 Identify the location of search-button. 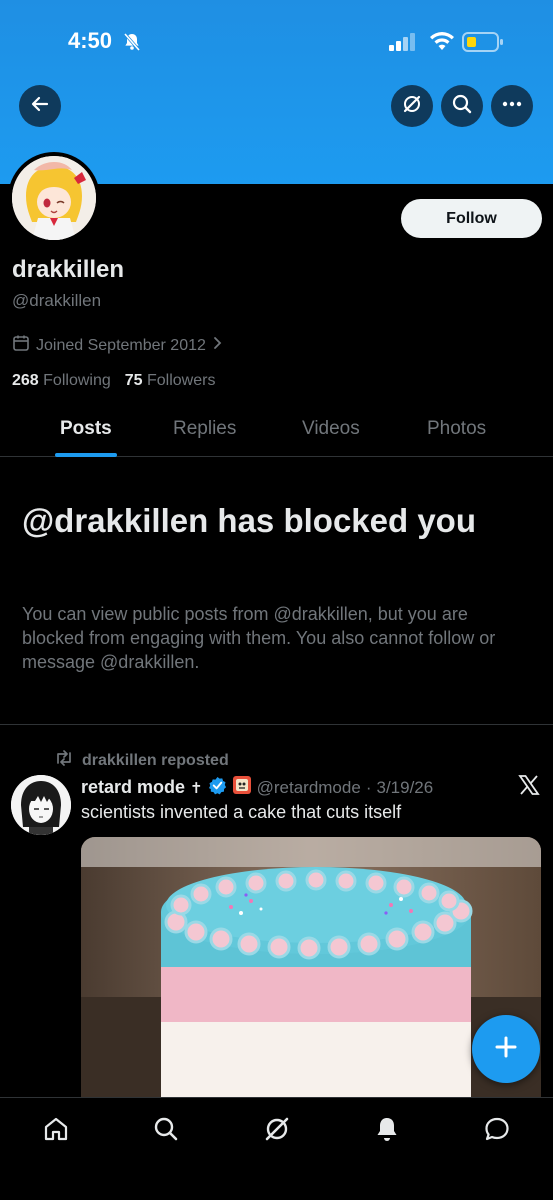
(462, 106).